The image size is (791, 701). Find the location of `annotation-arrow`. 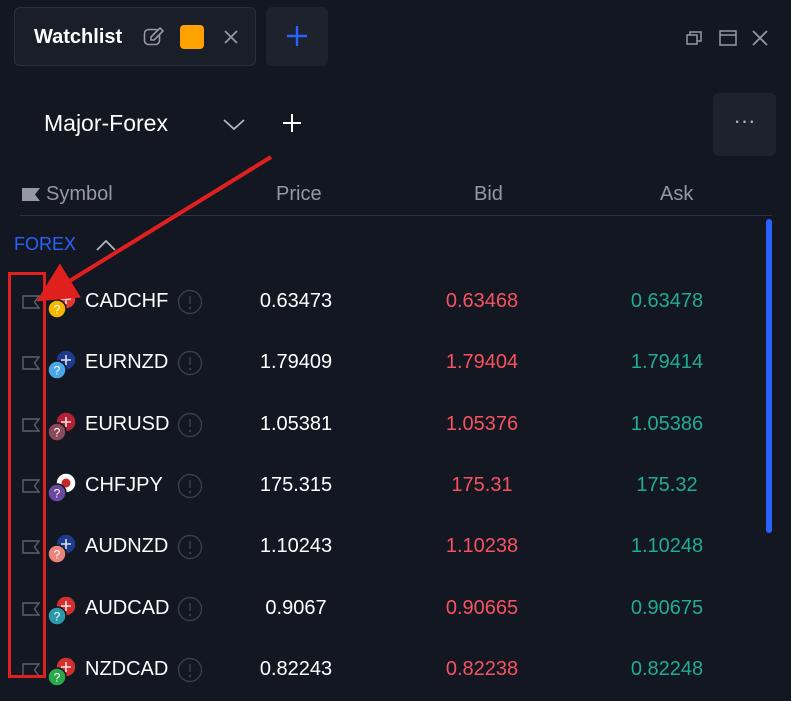

annotation-arrow is located at coordinates (154, 228).